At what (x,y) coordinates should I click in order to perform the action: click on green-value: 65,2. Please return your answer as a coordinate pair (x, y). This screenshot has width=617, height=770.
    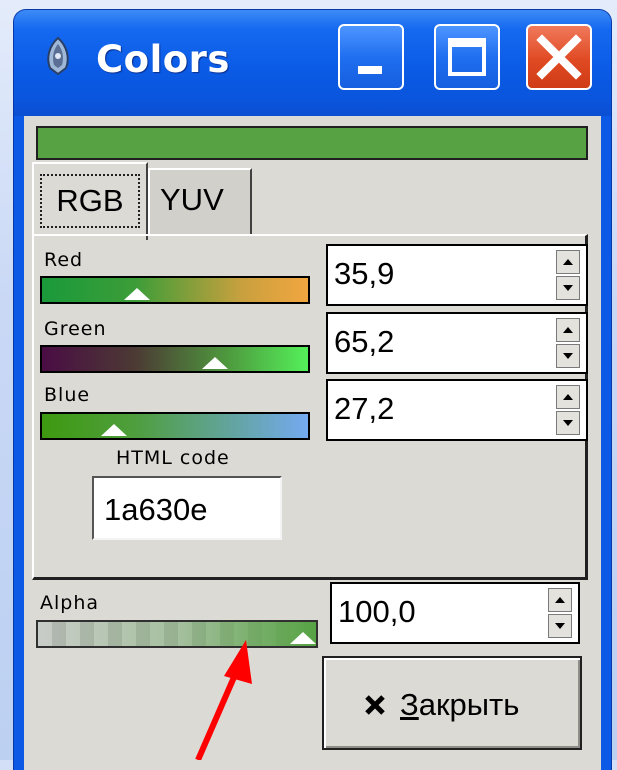
    Looking at the image, I should click on (364, 342).